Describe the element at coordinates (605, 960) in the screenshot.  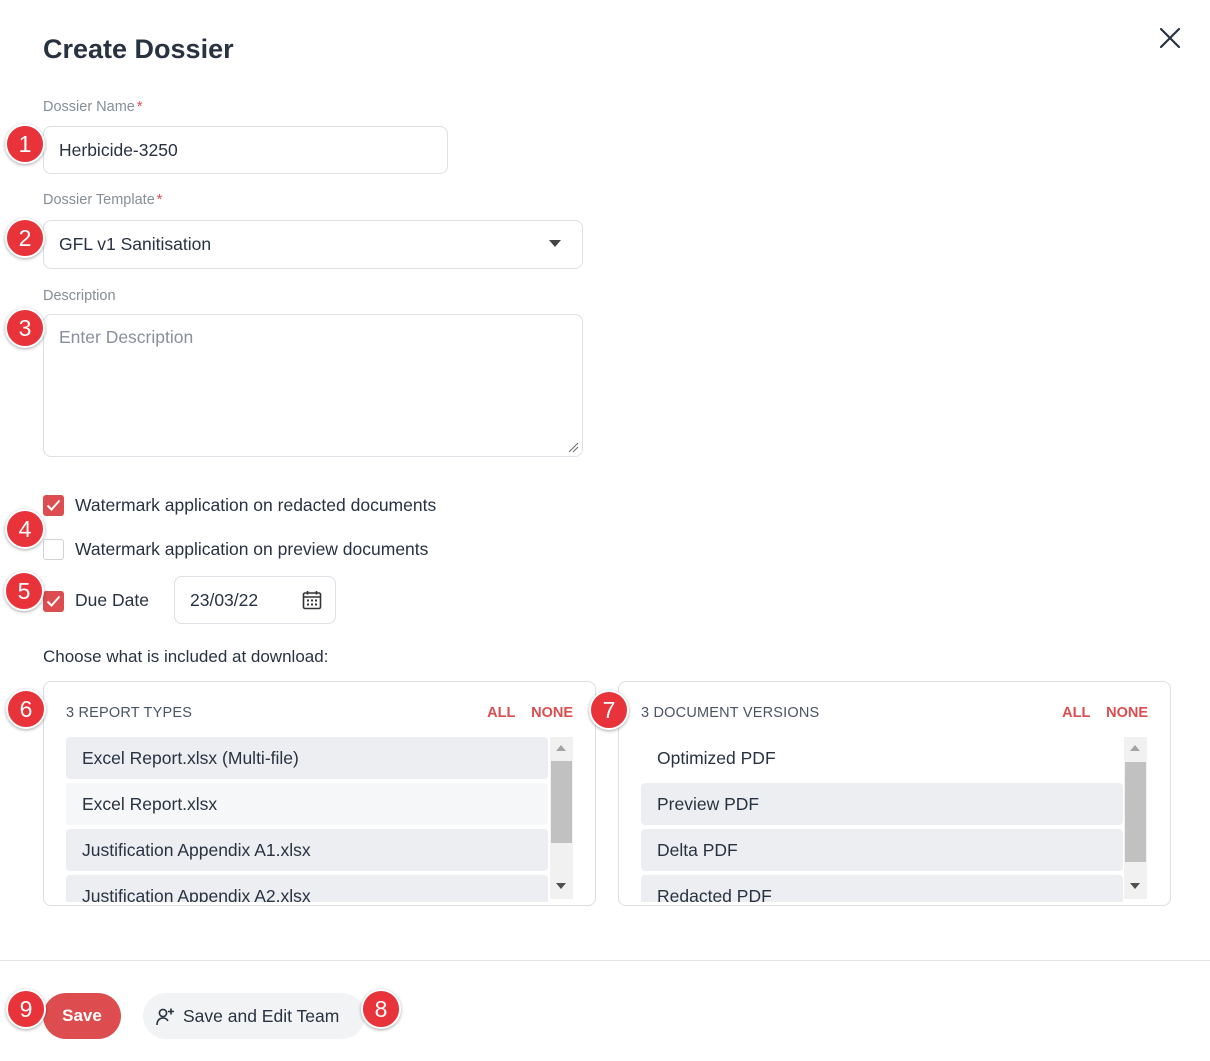
I see `footer-divider` at that location.